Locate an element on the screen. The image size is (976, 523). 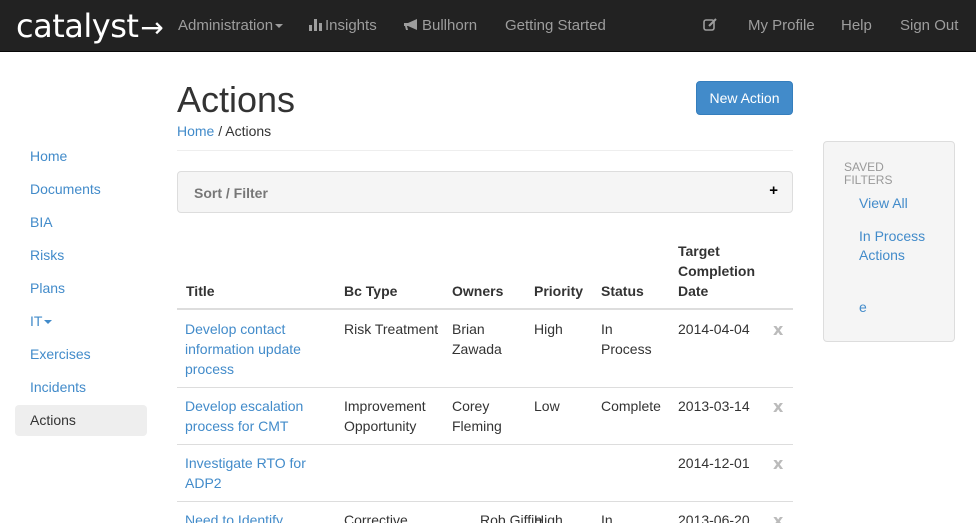
brand-logo: catalyst→ is located at coordinates (90, 26).